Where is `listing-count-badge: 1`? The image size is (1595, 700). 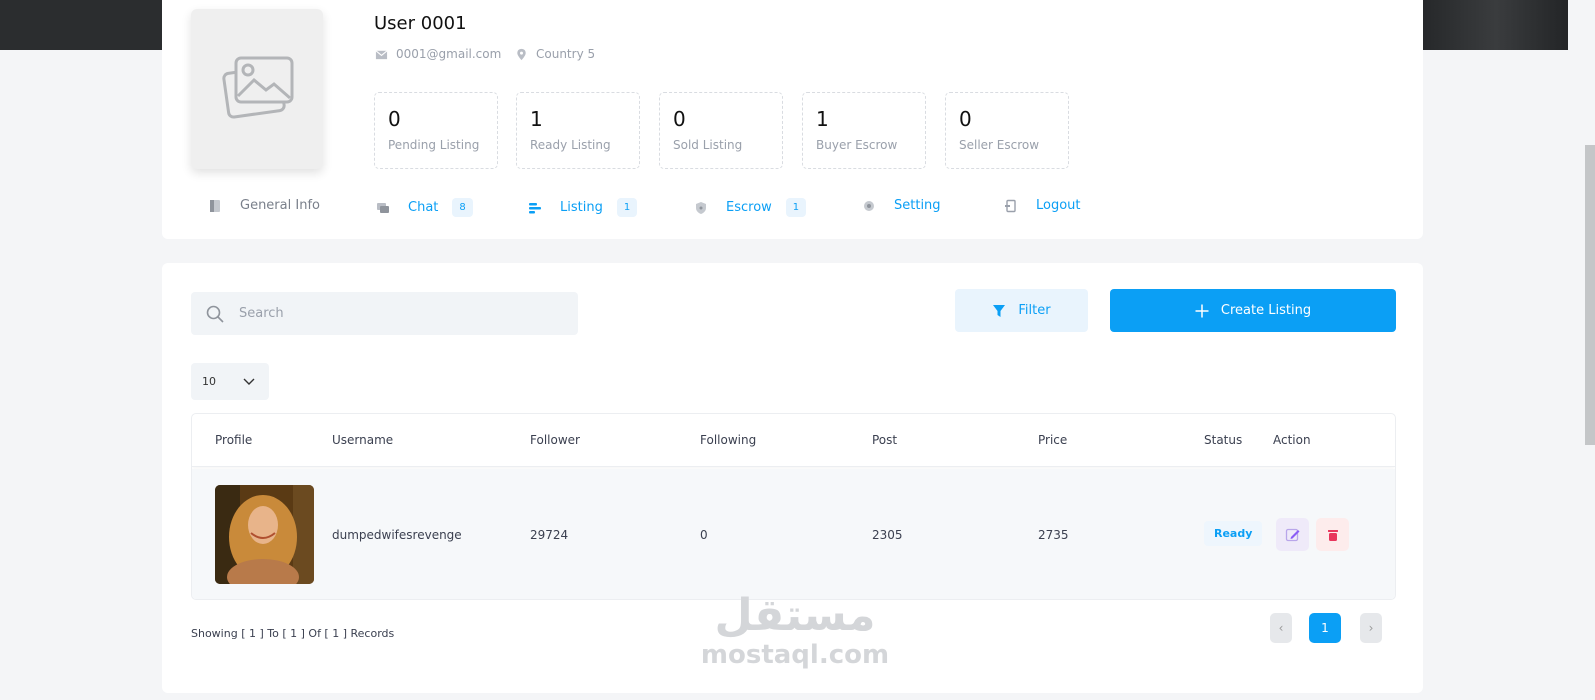
listing-count-badge: 1 is located at coordinates (627, 207).